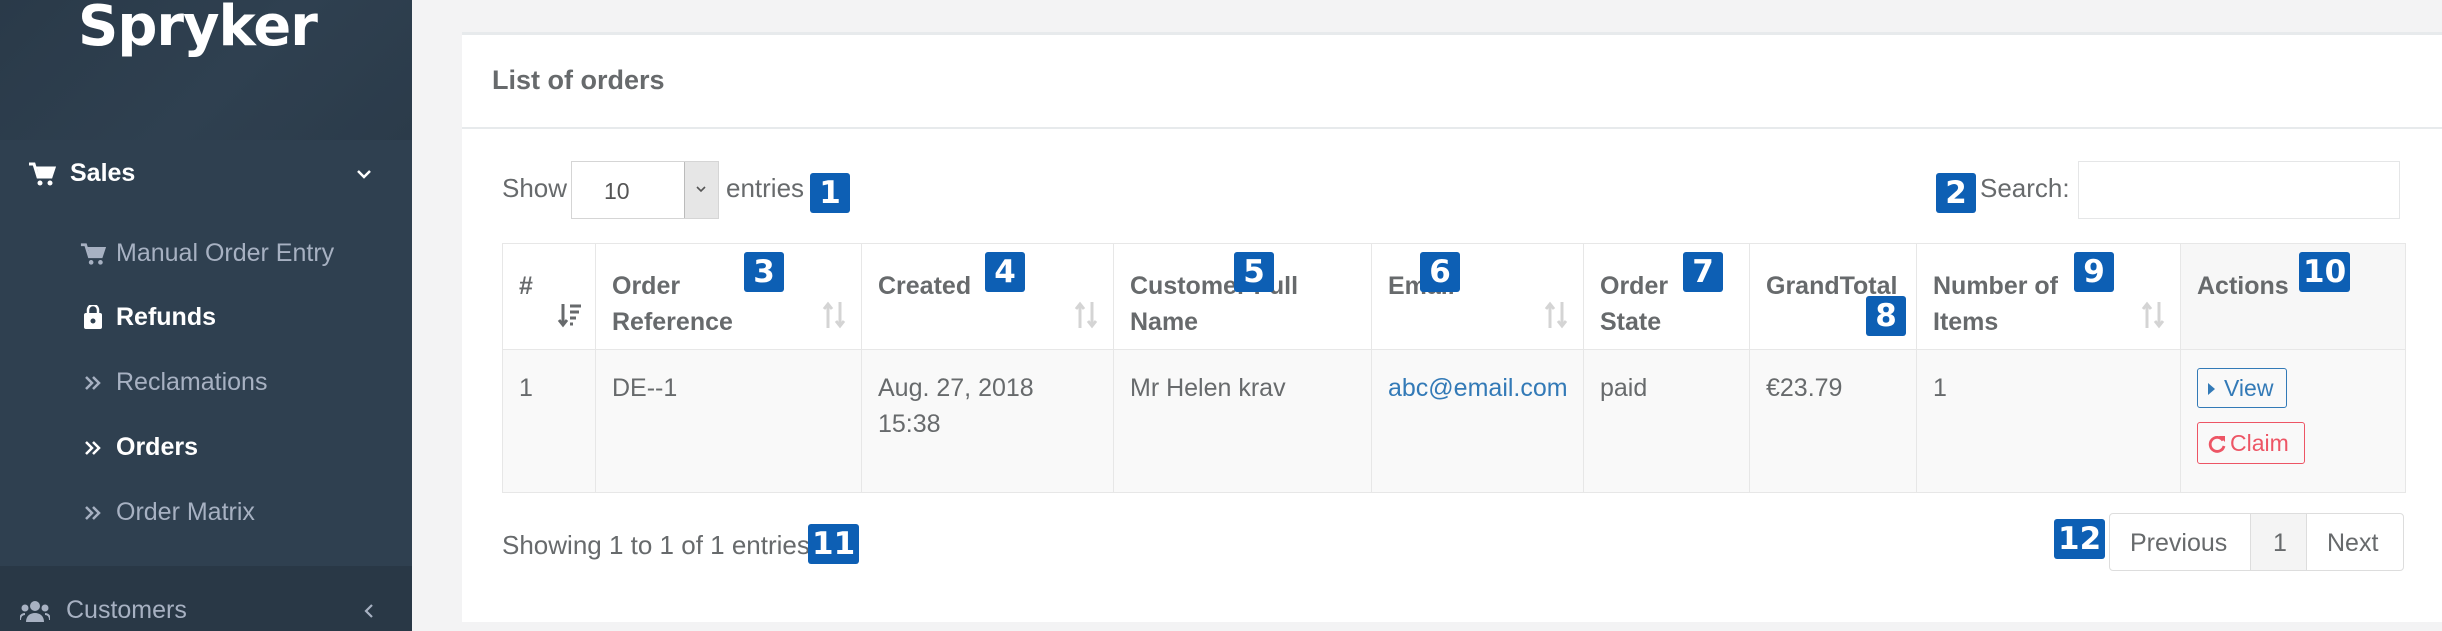 The image size is (2442, 631). I want to click on claim-button: Claim, so click(2251, 443).